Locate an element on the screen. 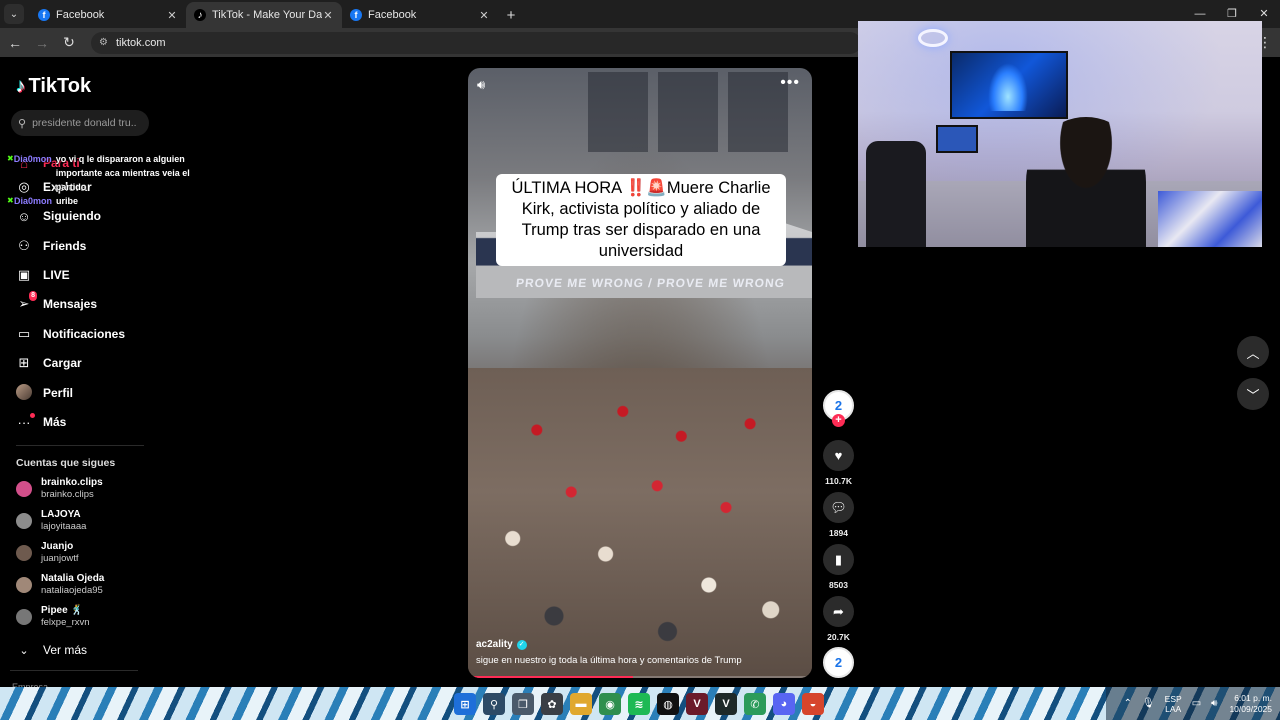 The width and height of the screenshot is (1280, 720). account-handle: nataliaojeda95 is located at coordinates (72, 590).